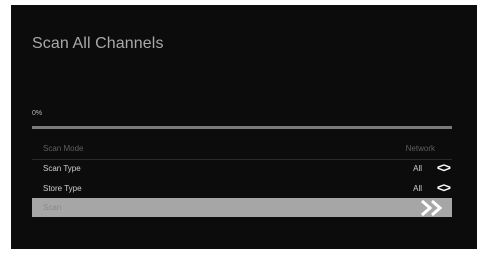 The height and width of the screenshot is (254, 482). Describe the element at coordinates (98, 43) in the screenshot. I see `page-title: Scan All Channels` at that location.